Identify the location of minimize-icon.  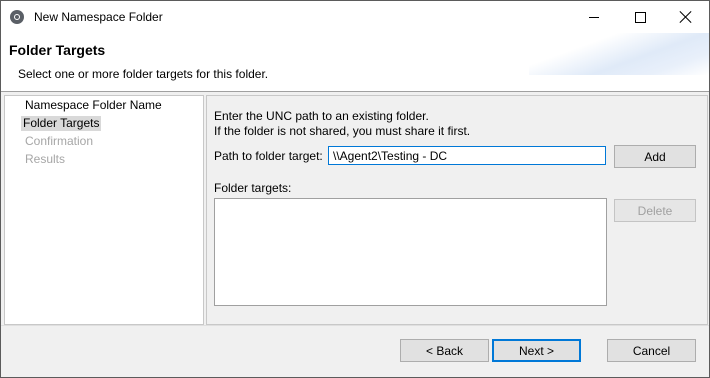
(594, 17).